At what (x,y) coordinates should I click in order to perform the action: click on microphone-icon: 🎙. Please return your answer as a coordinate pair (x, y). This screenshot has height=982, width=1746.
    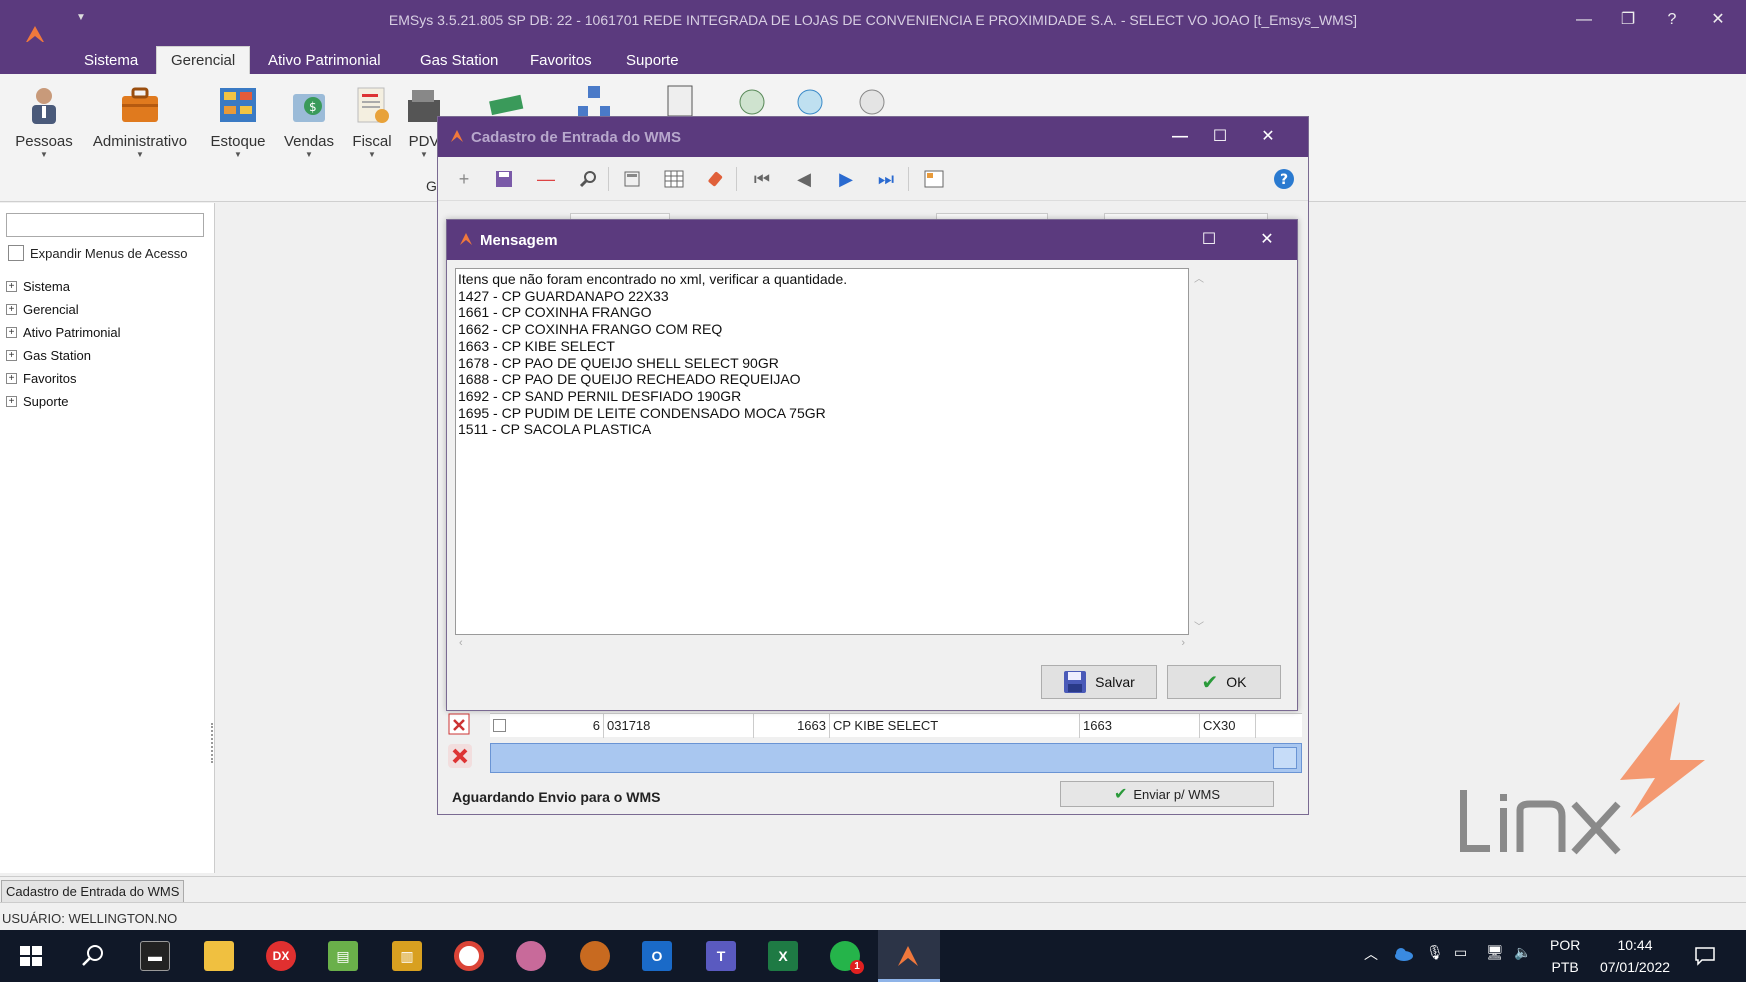
    Looking at the image, I should click on (1435, 952).